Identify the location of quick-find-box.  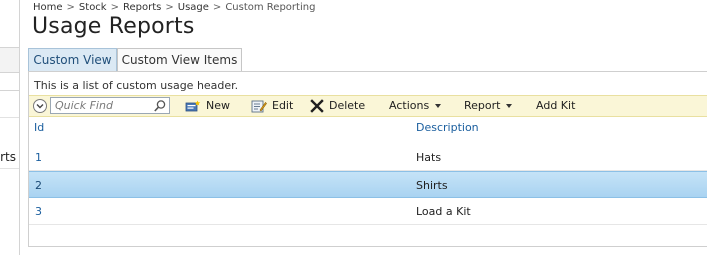
(110, 105).